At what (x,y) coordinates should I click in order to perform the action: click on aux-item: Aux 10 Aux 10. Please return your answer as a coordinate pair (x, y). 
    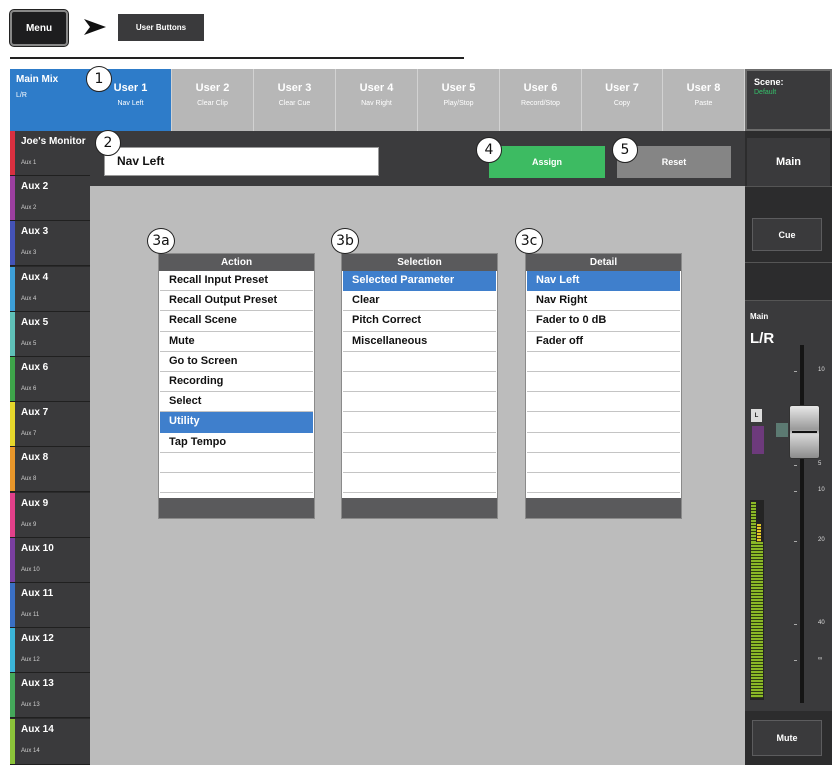
    Looking at the image, I should click on (50, 560).